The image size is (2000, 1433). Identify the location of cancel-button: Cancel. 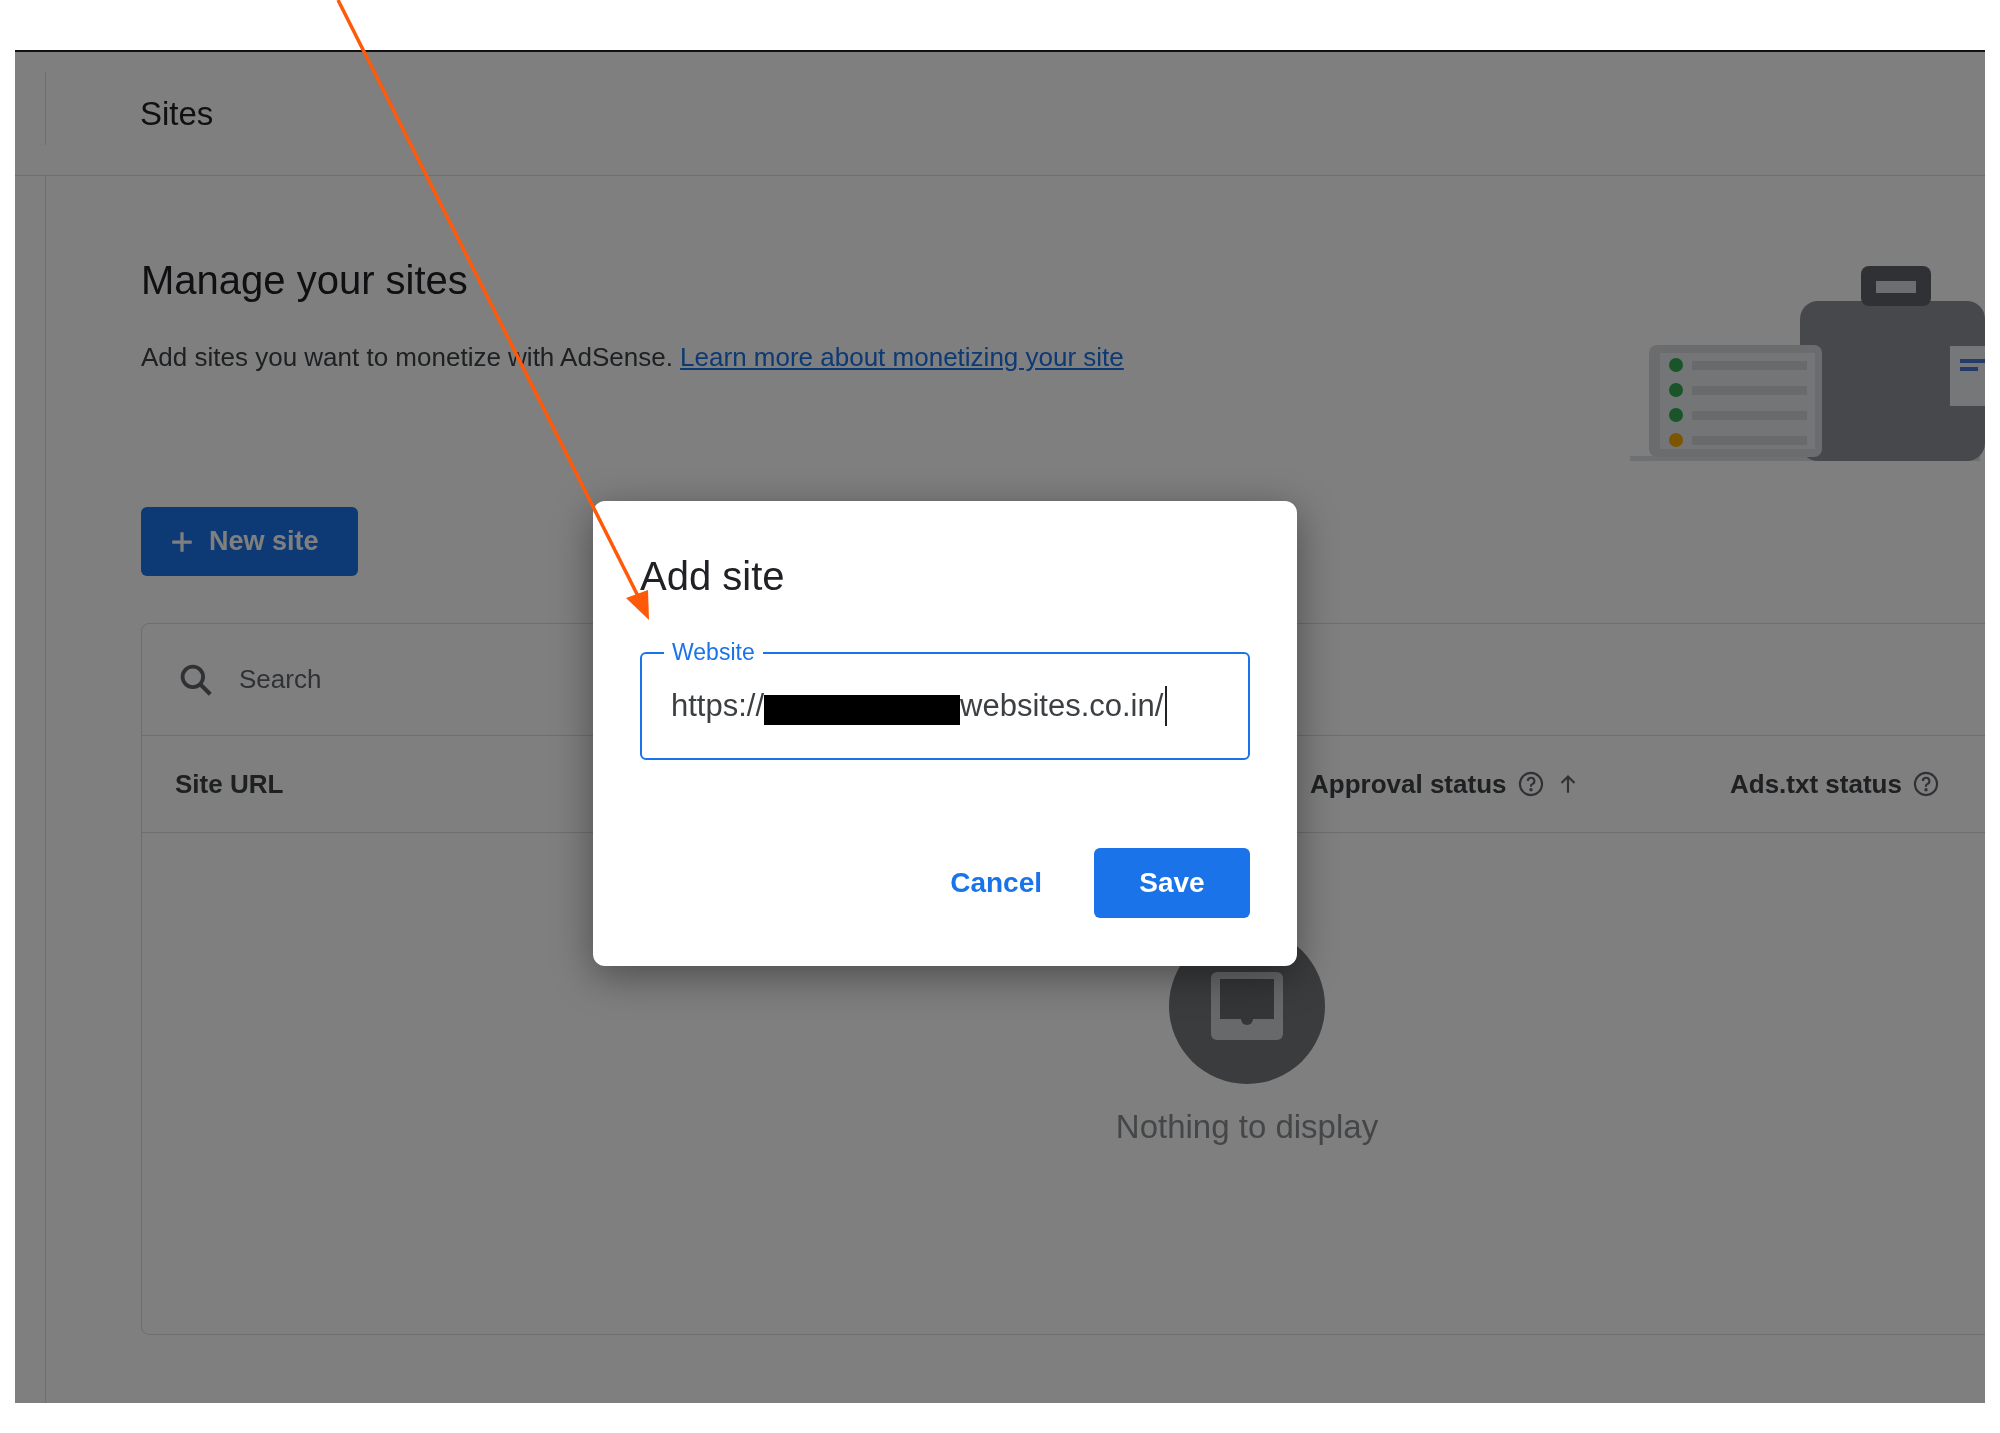
(996, 883).